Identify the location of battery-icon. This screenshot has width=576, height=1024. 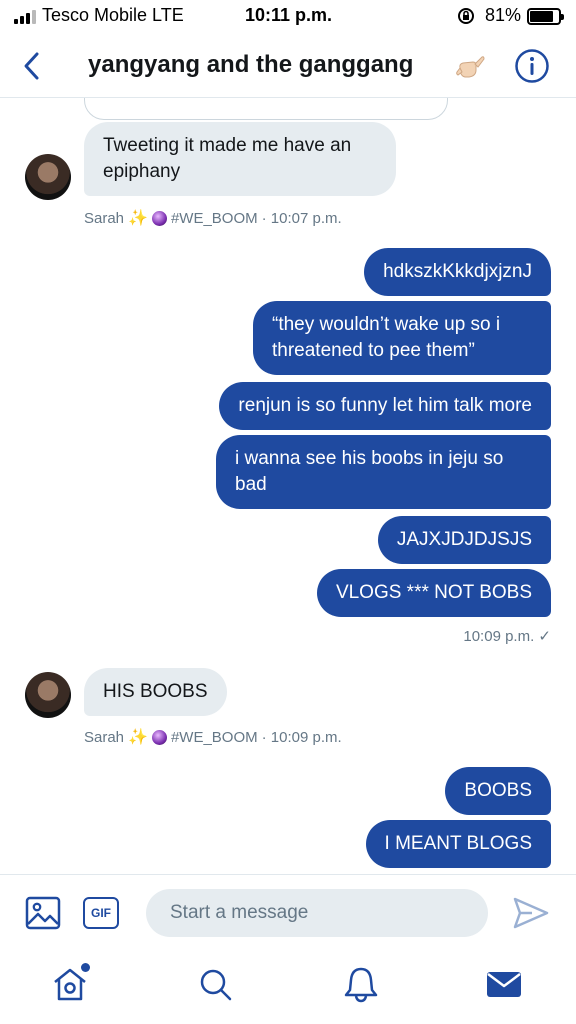
(545, 16).